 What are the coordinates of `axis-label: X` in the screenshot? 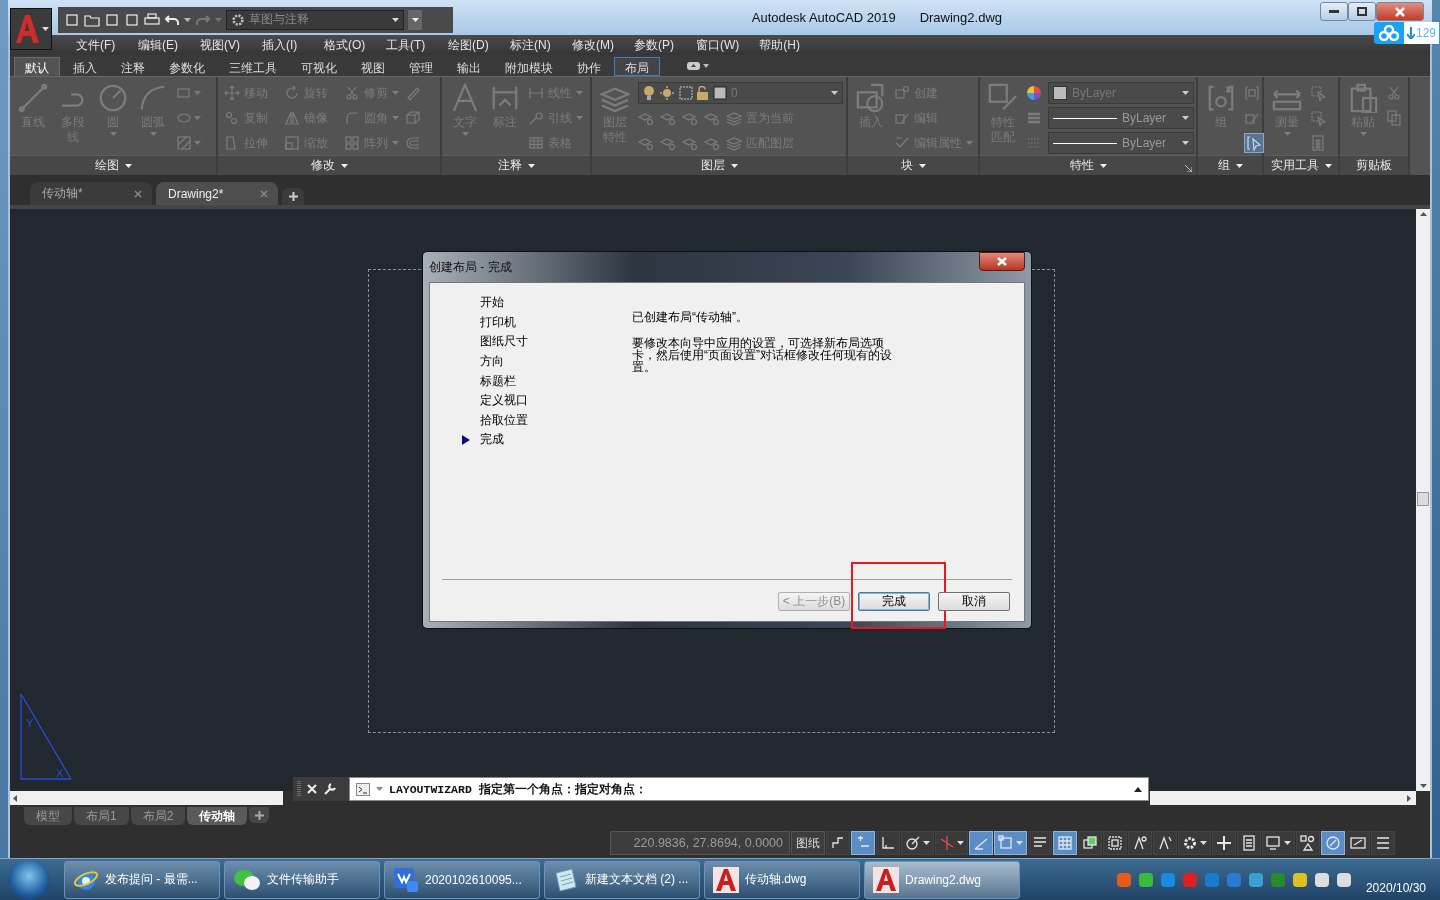 It's located at (60, 773).